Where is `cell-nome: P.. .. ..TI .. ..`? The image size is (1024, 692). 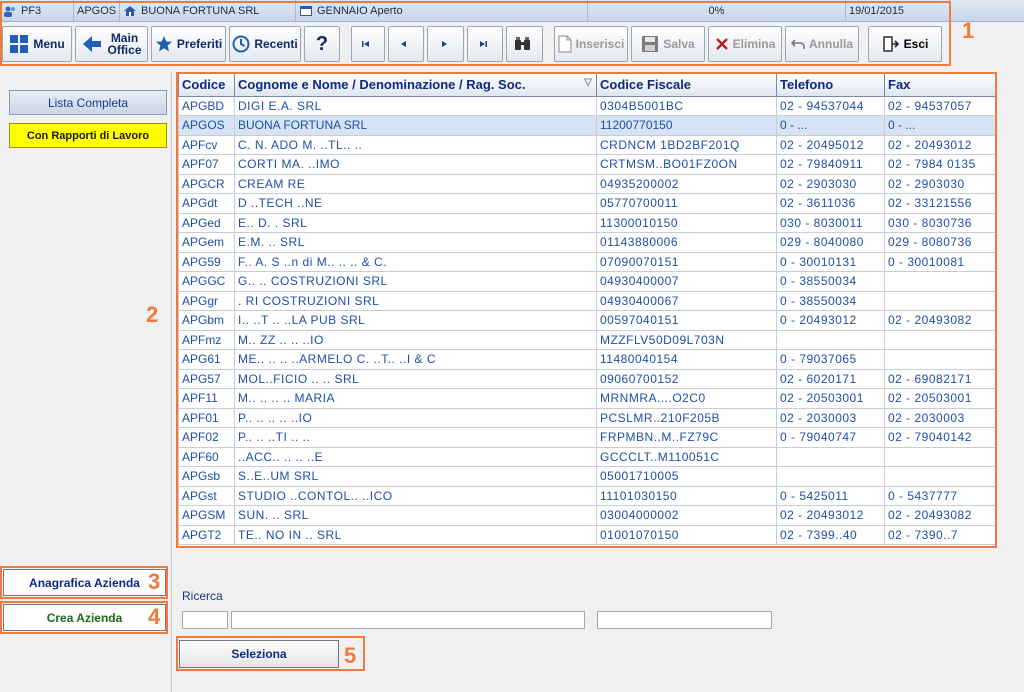
cell-nome: P.. .. ..TI .. .. is located at coordinates (415, 437).